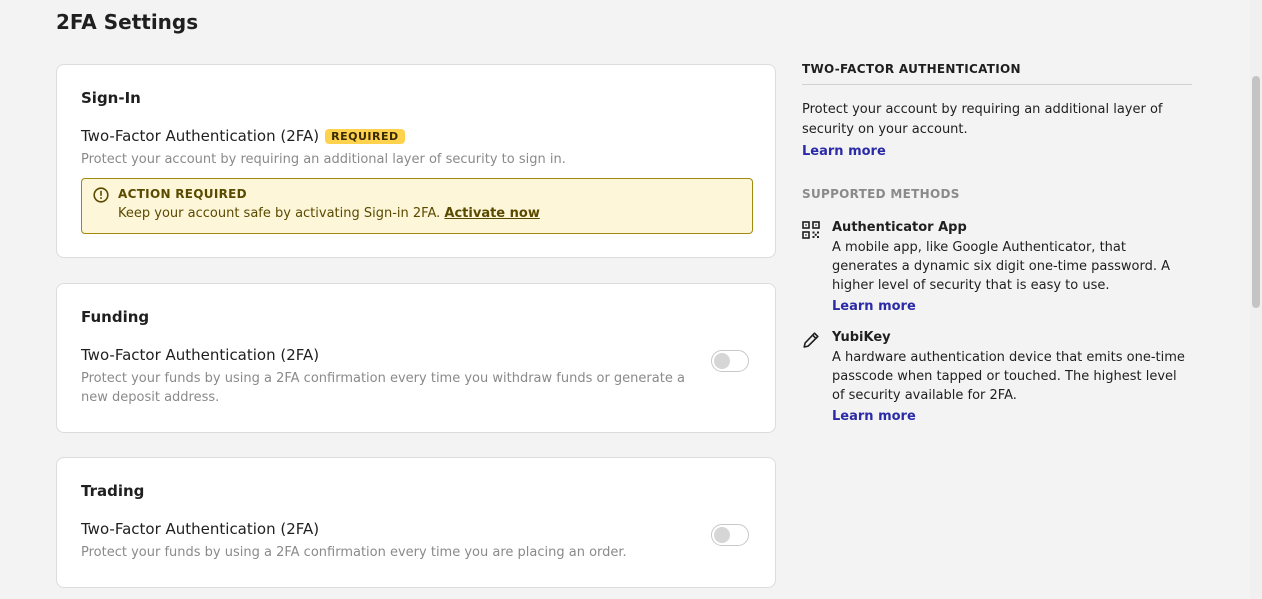 This screenshot has height=599, width=1262. What do you see at coordinates (111, 98) in the screenshot?
I see `signin-card-title: Sign-In` at bounding box center [111, 98].